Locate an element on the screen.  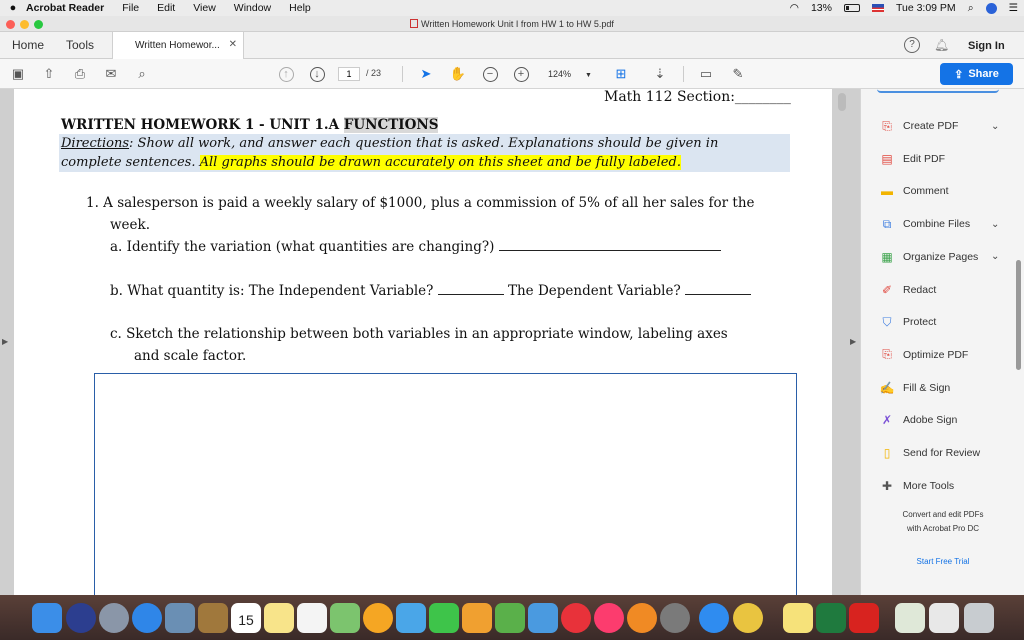
comment-icon: ▬ is located at coordinates (887, 191).